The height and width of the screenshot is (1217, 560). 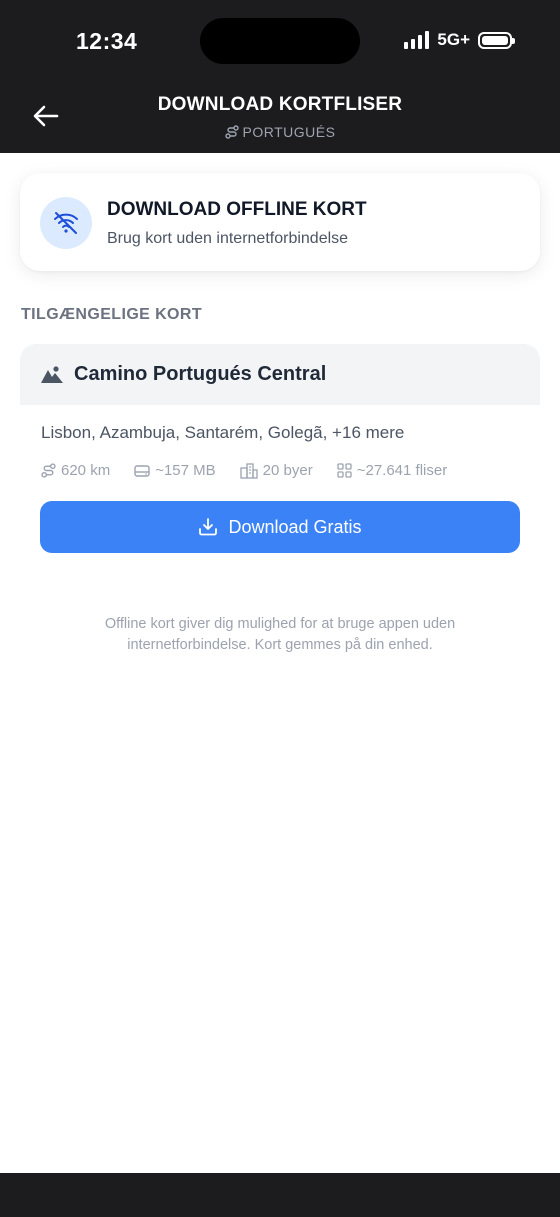 What do you see at coordinates (402, 470) in the screenshot?
I see `stat-tiles-value: ~27.641 fliser` at bounding box center [402, 470].